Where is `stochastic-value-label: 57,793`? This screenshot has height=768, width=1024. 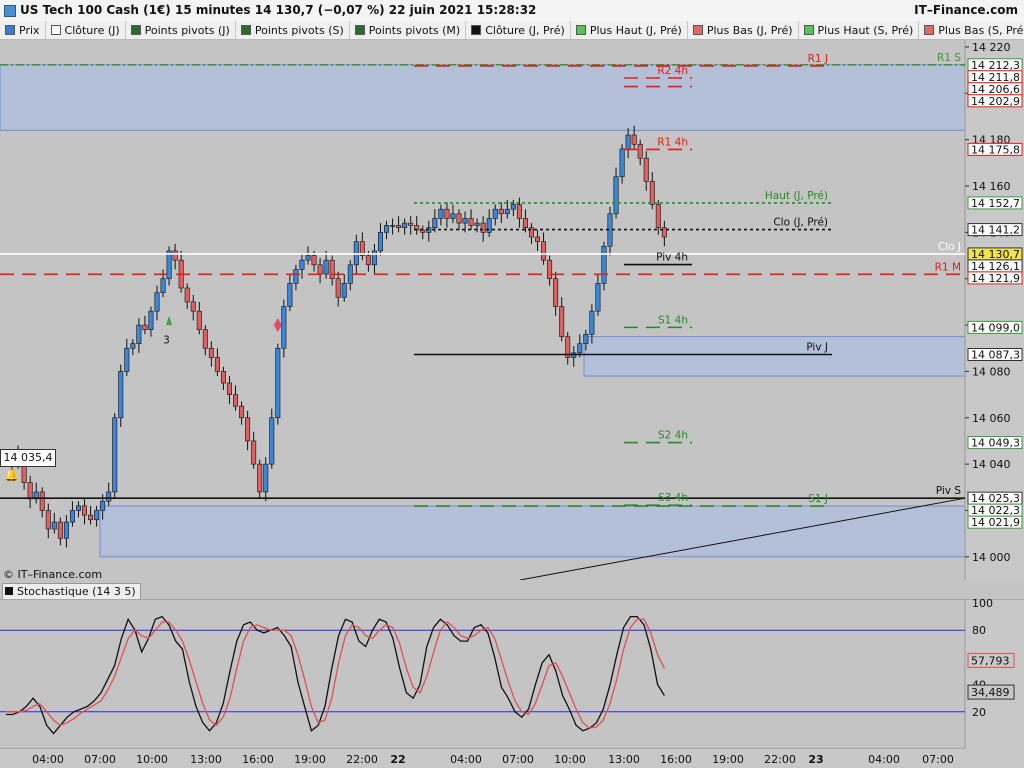
stochastic-value-label: 57,793 is located at coordinates (990, 660).